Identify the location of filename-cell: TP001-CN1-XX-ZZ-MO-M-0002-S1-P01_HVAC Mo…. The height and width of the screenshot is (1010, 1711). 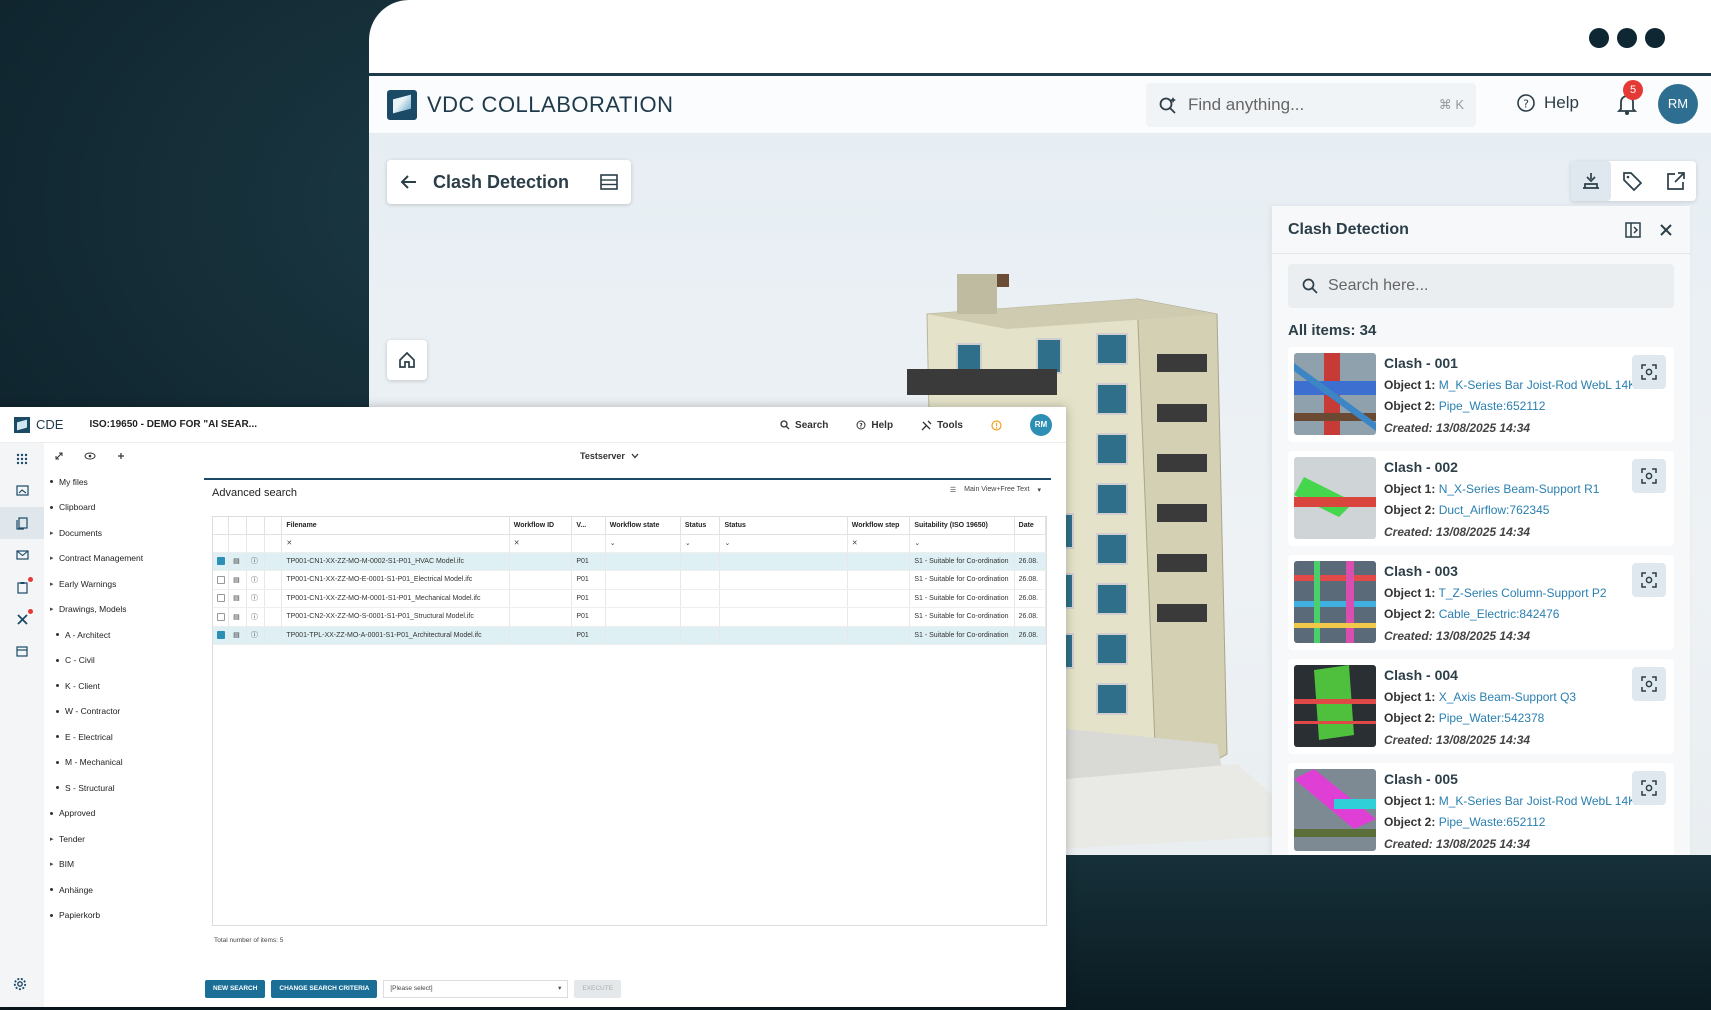
(395, 561).